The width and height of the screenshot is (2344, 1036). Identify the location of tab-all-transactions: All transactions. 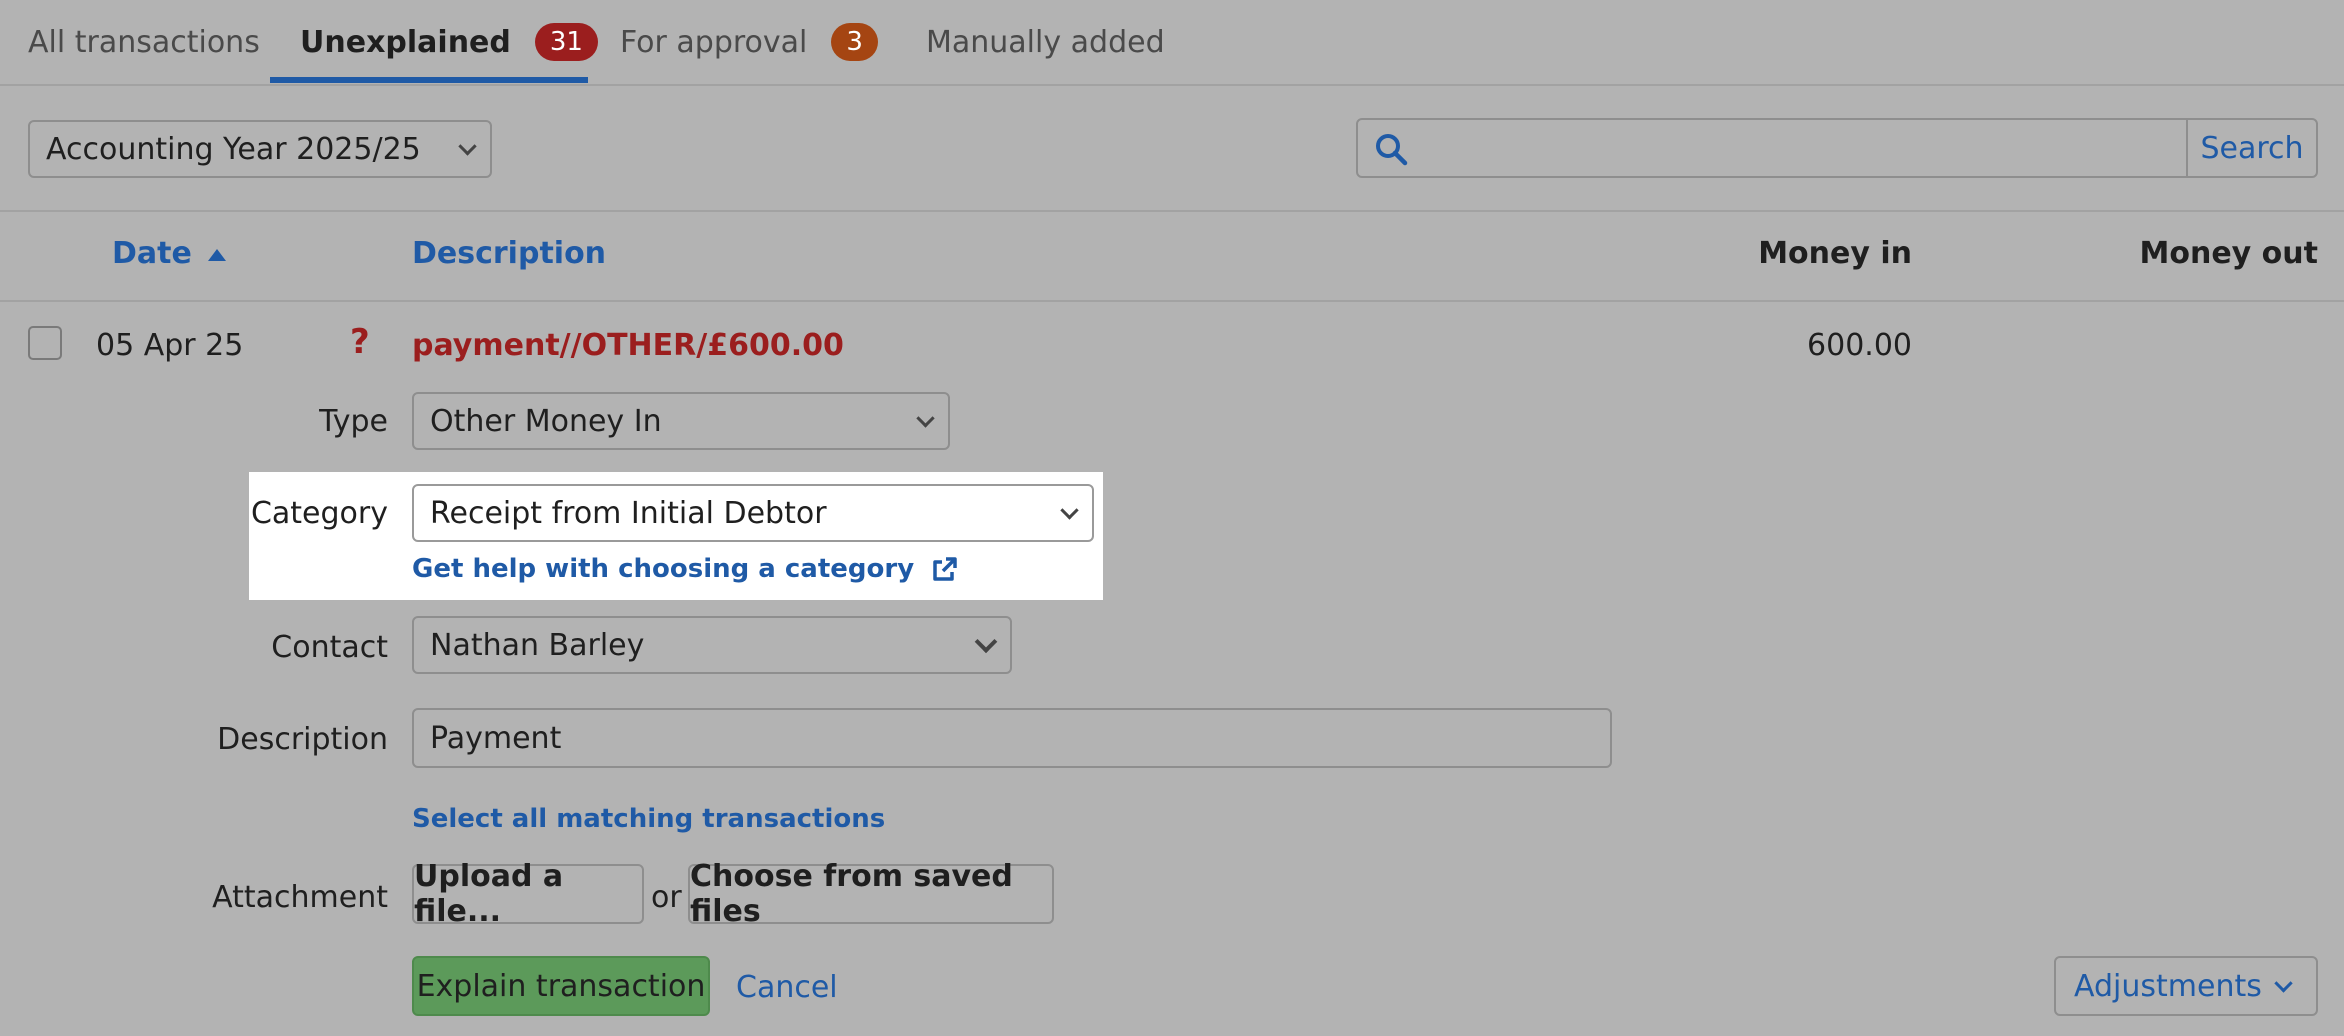
(144, 42).